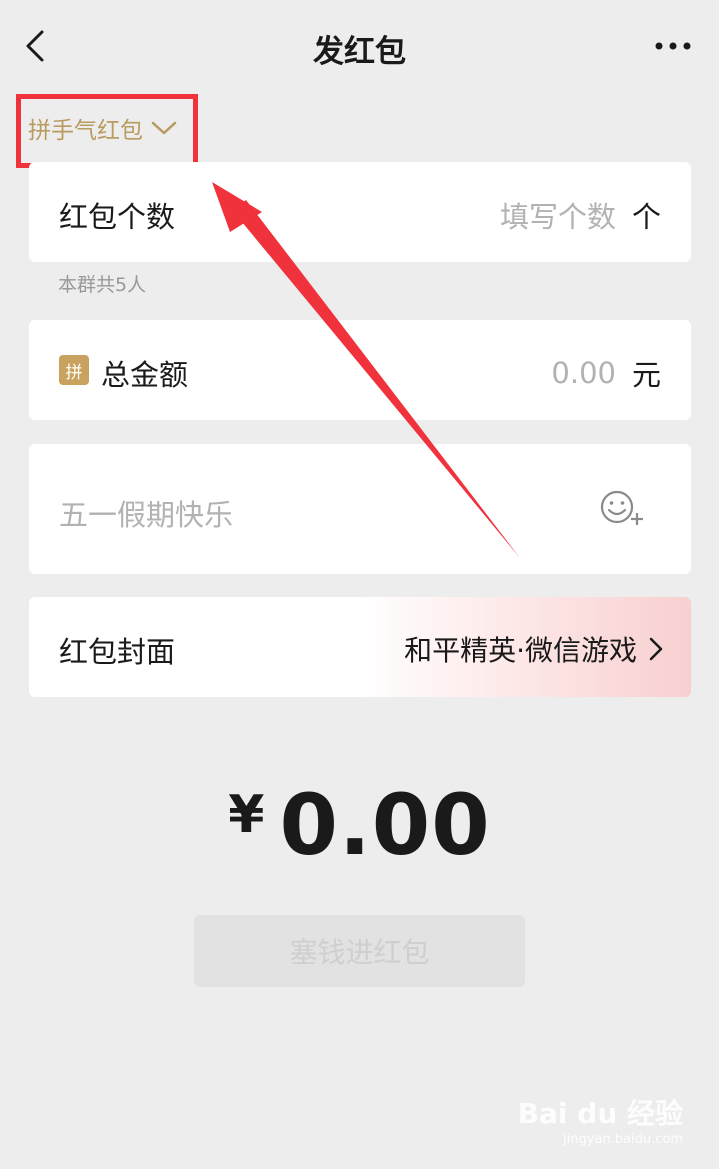 This screenshot has width=719, height=1169. What do you see at coordinates (145, 375) in the screenshot?
I see `amount-label: 总金额` at bounding box center [145, 375].